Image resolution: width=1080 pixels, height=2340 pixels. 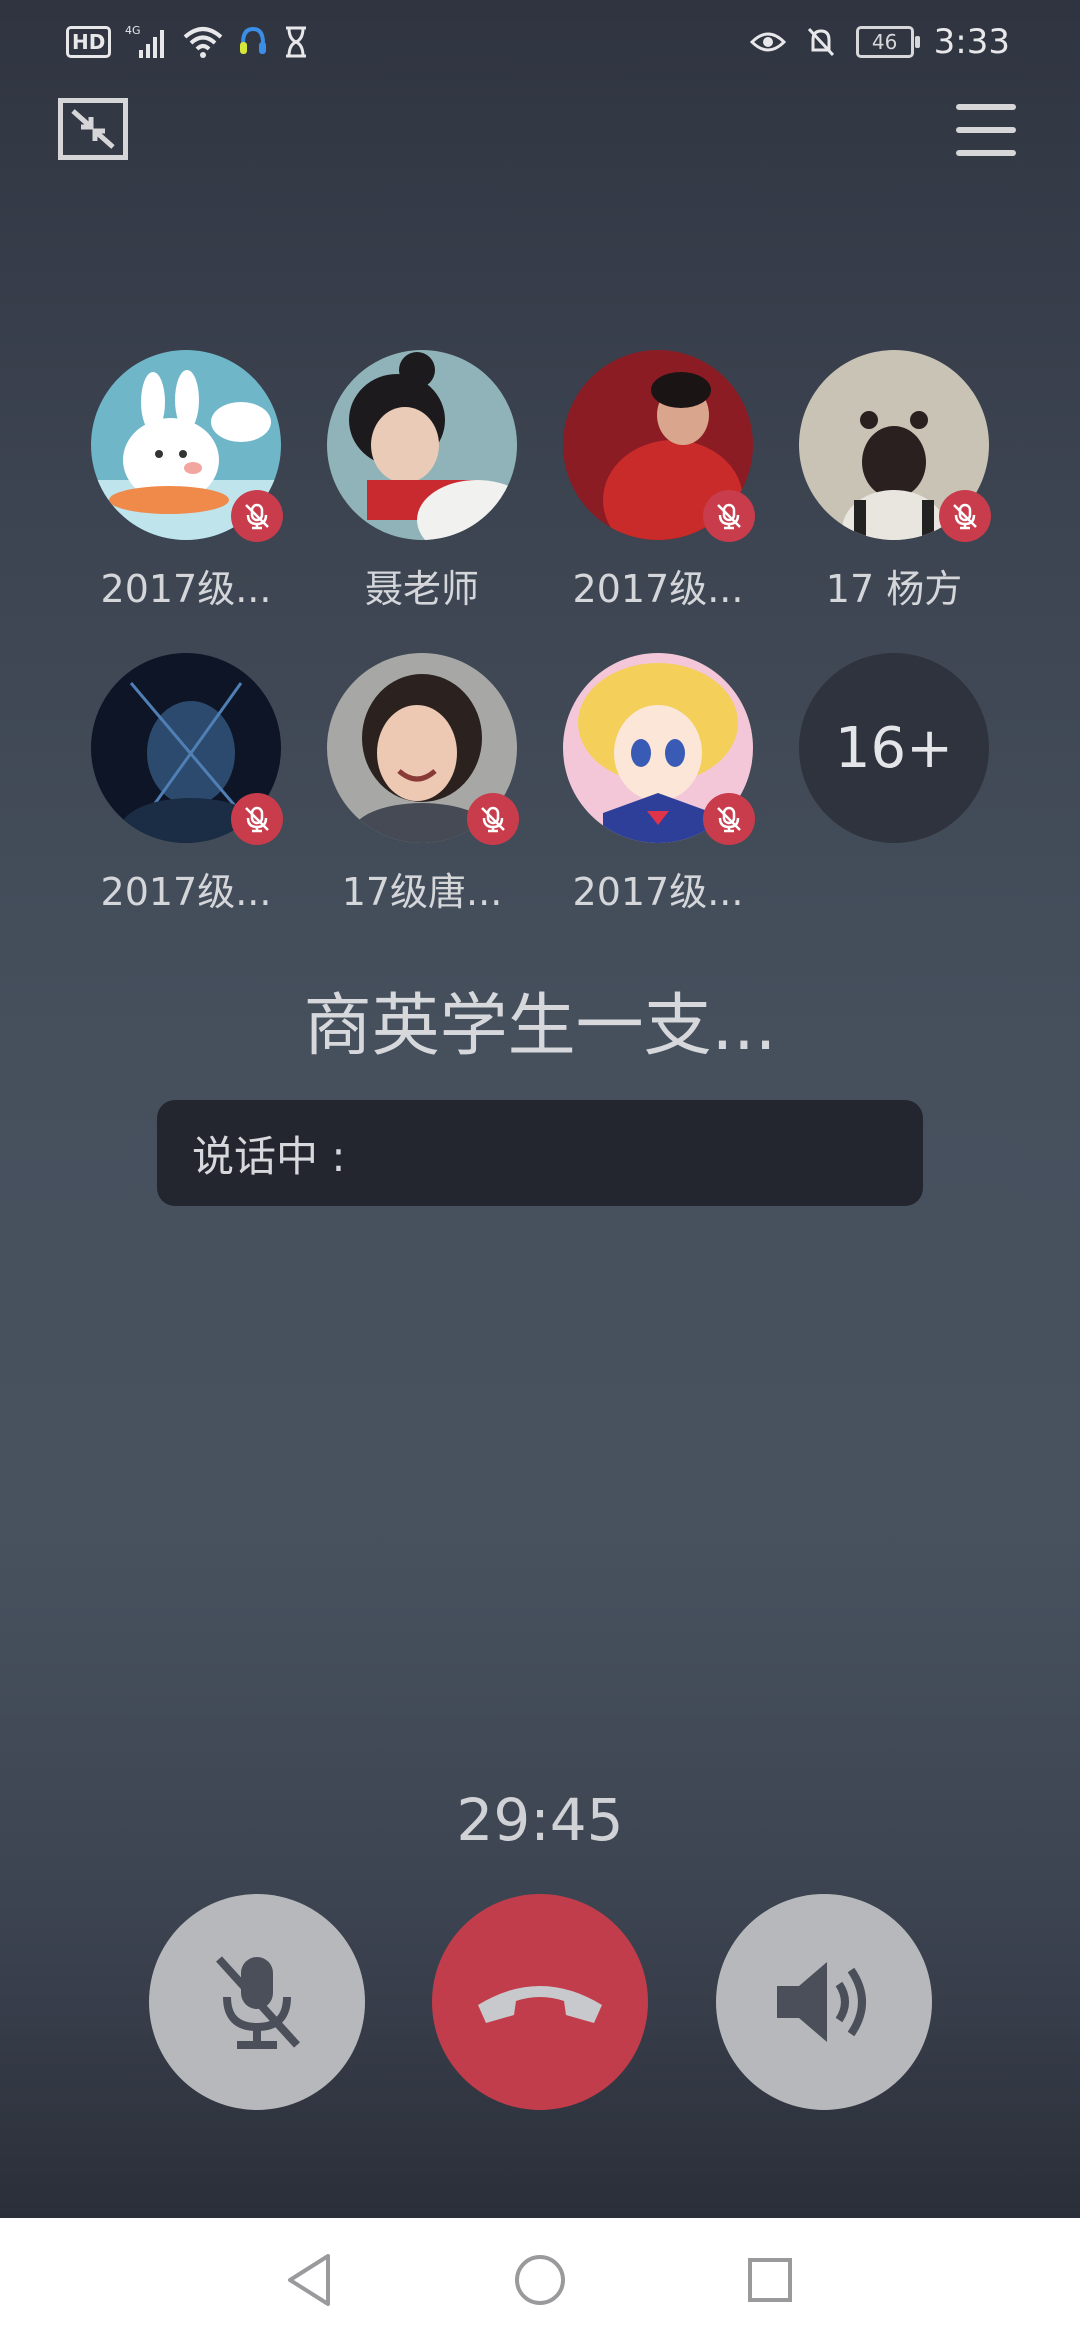 I want to click on speaking-indicator: 说话中 :, so click(x=540, y=1153).